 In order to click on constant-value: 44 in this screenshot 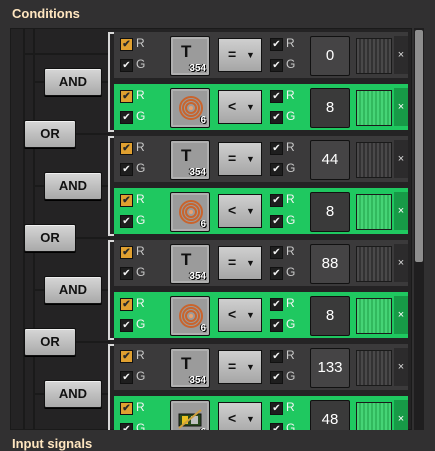, I will do `click(330, 160)`.